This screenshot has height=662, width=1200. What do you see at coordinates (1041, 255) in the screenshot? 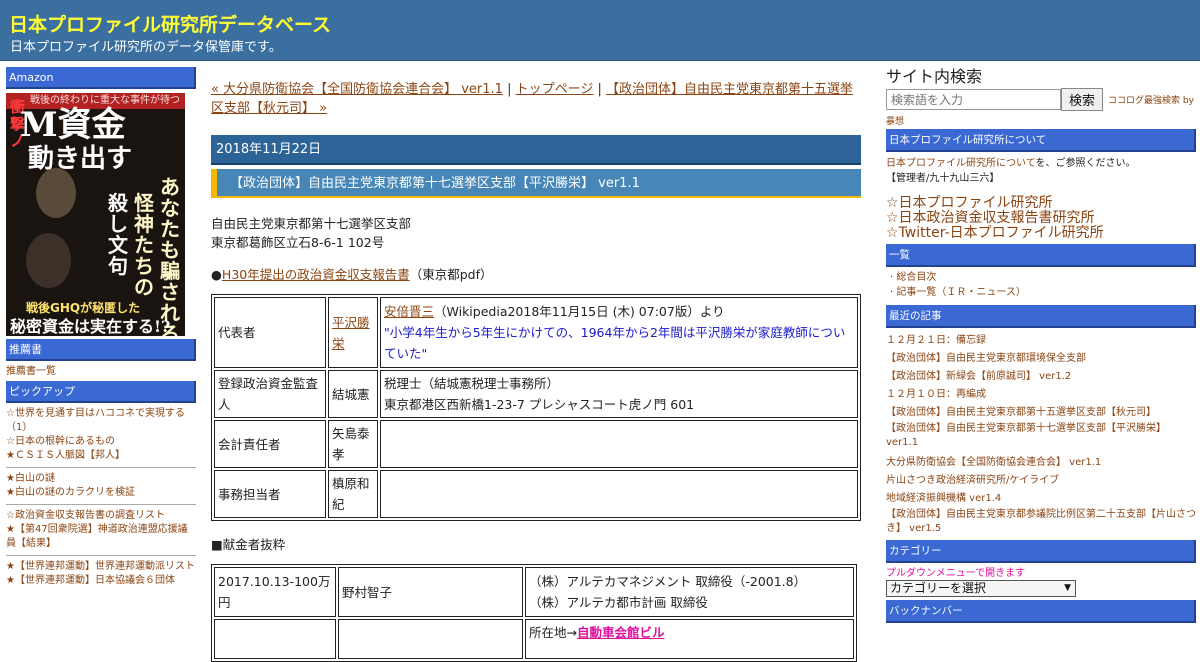
I see `list-heading: 一覧` at bounding box center [1041, 255].